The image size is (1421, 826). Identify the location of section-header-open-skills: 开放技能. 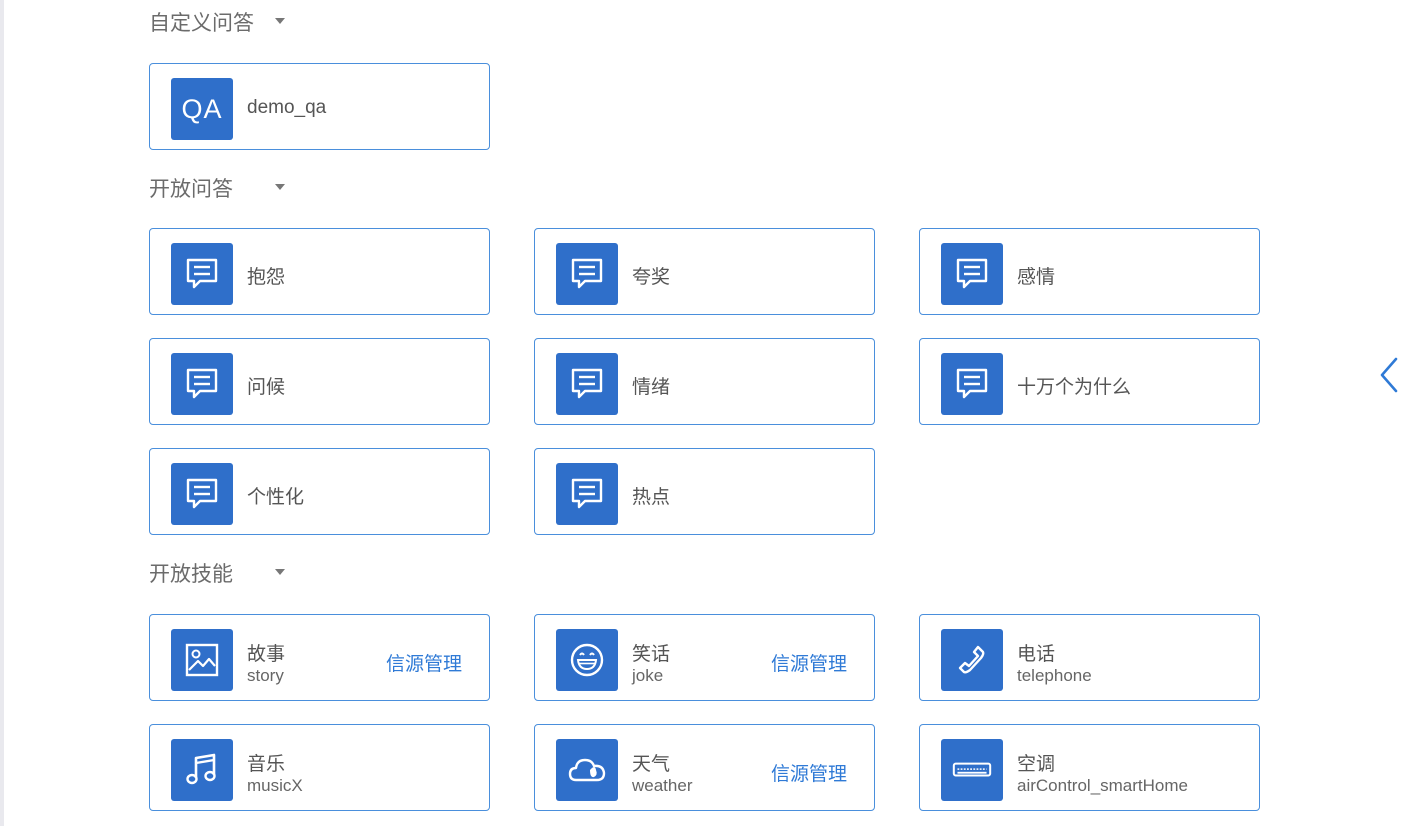
(217, 573).